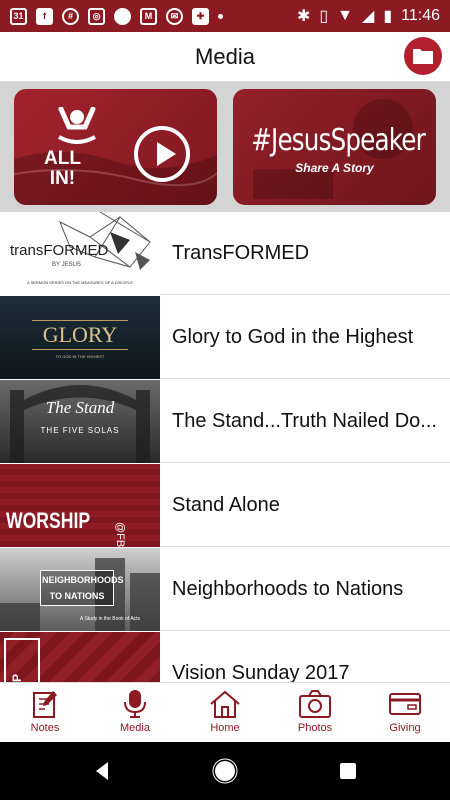 This screenshot has height=800, width=450. Describe the element at coordinates (303, 16) in the screenshot. I see `bluetooth-icon: ✱` at that location.